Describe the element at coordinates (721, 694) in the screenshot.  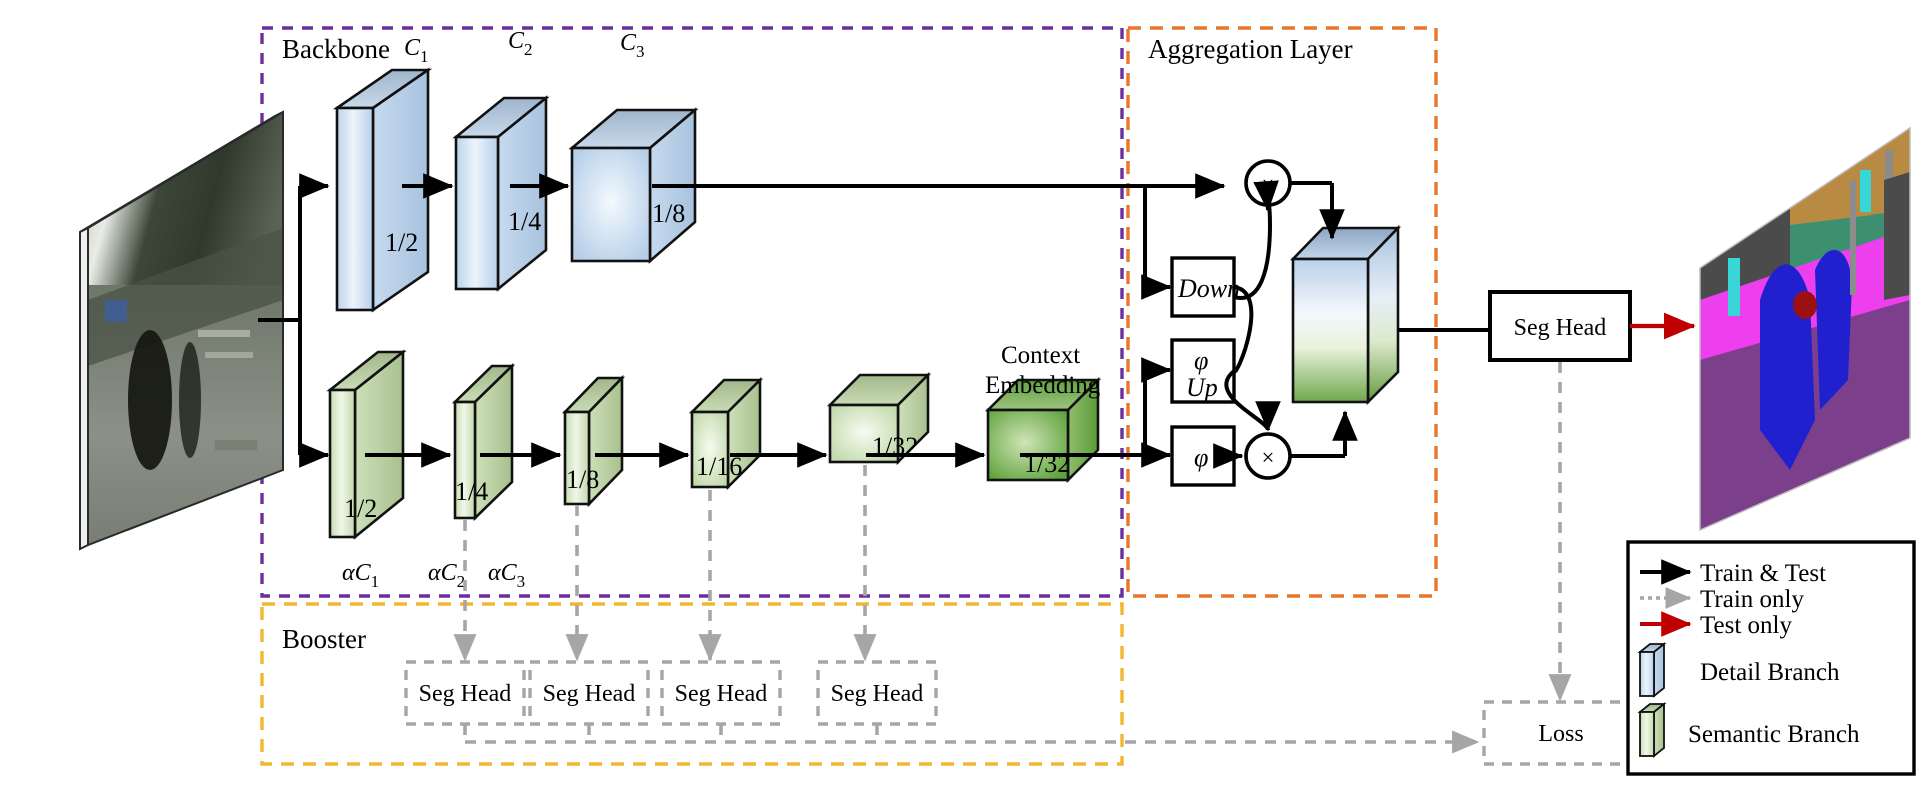
I see `booster-seg-head-3-label: Seg Head` at that location.